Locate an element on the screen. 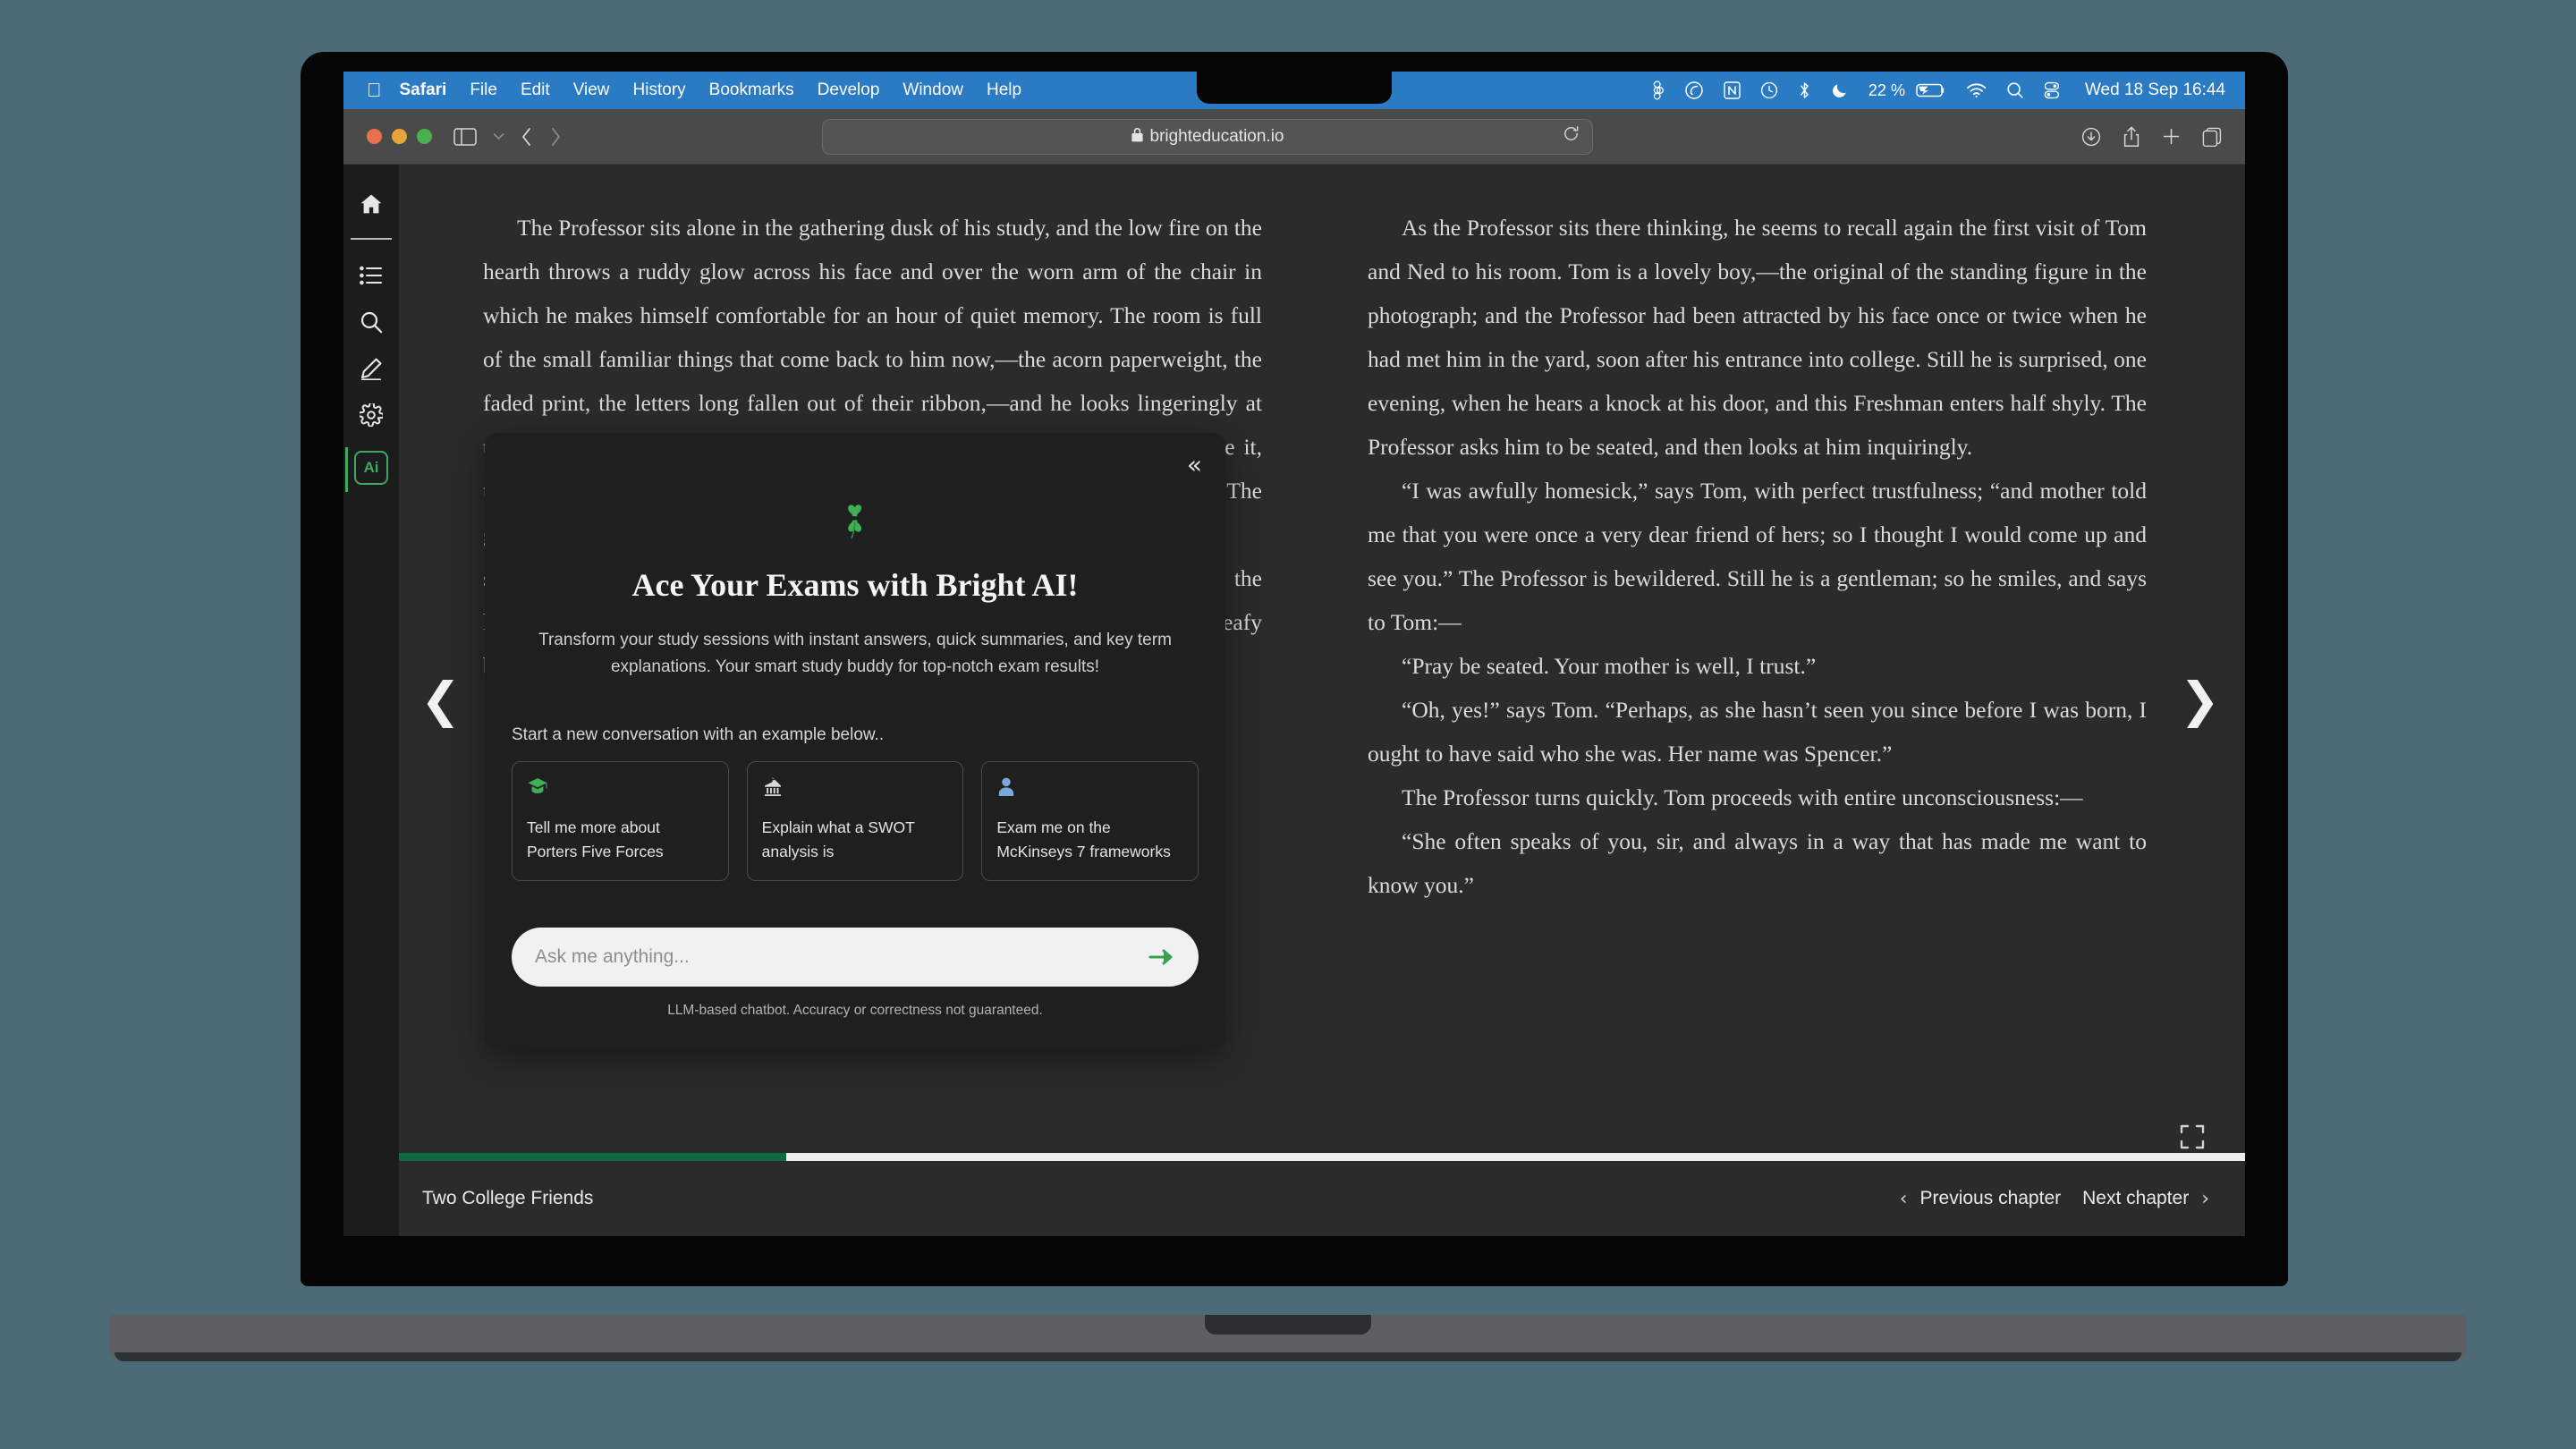 The height and width of the screenshot is (1449, 2576). ai-modal-title: Ace Your Exams with Bright AI! is located at coordinates (855, 585).